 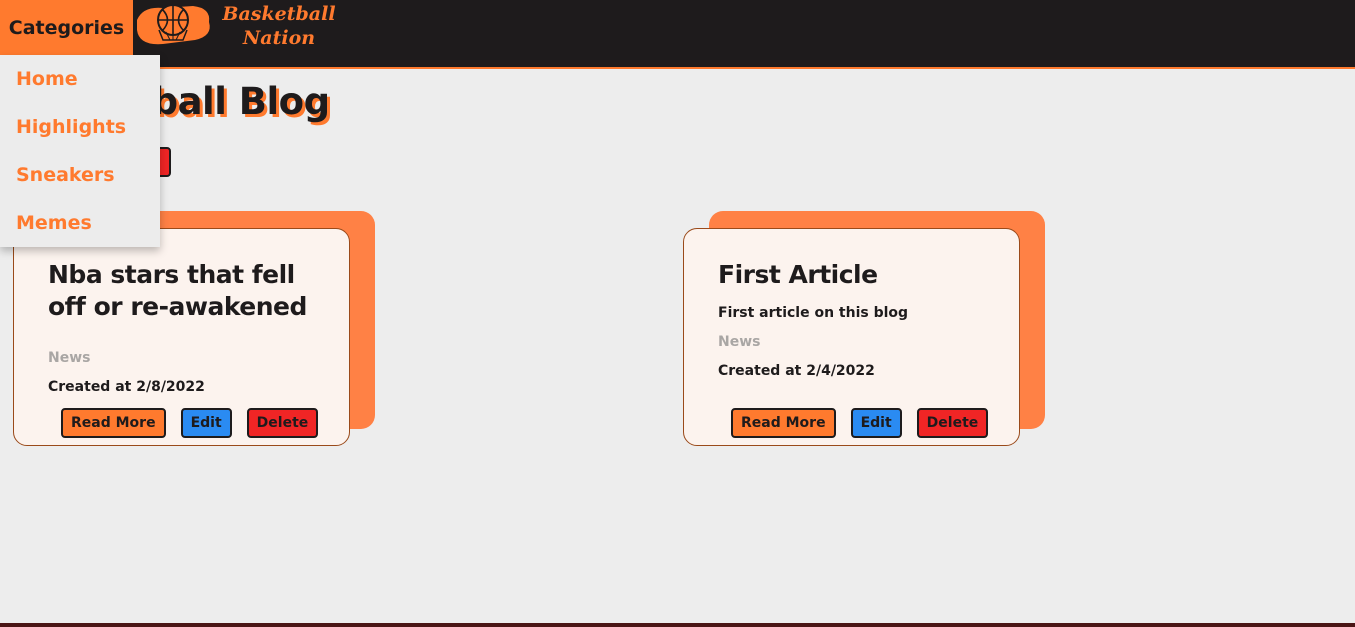 I want to click on article-title: First Article, so click(x=798, y=274).